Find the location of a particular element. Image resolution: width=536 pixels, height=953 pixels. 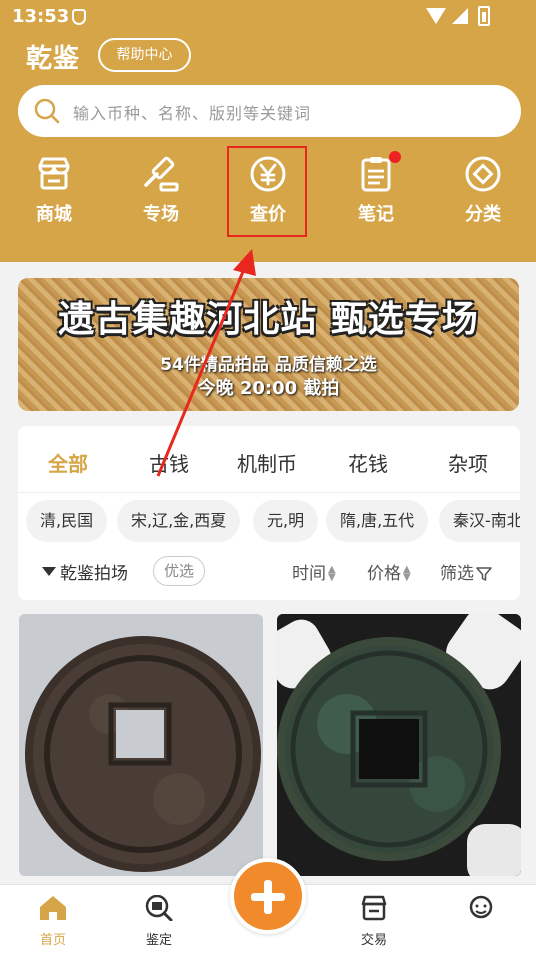

sort-time-label: 时间 is located at coordinates (309, 574).